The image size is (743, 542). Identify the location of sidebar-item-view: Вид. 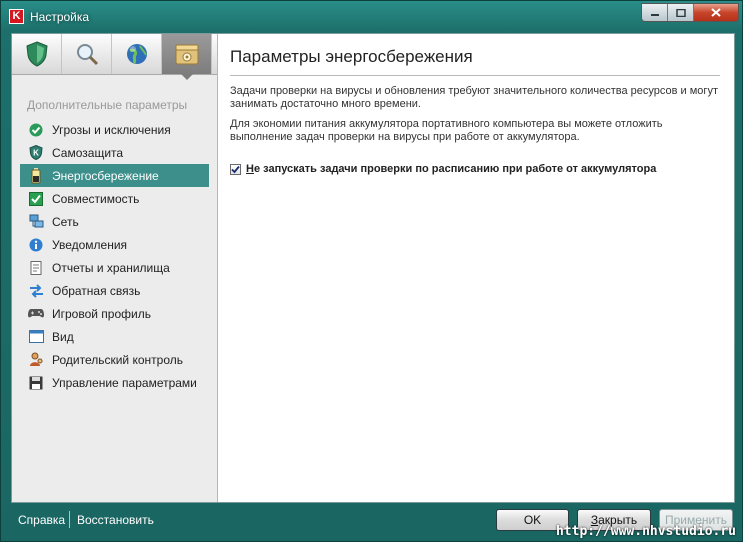
(114, 336).